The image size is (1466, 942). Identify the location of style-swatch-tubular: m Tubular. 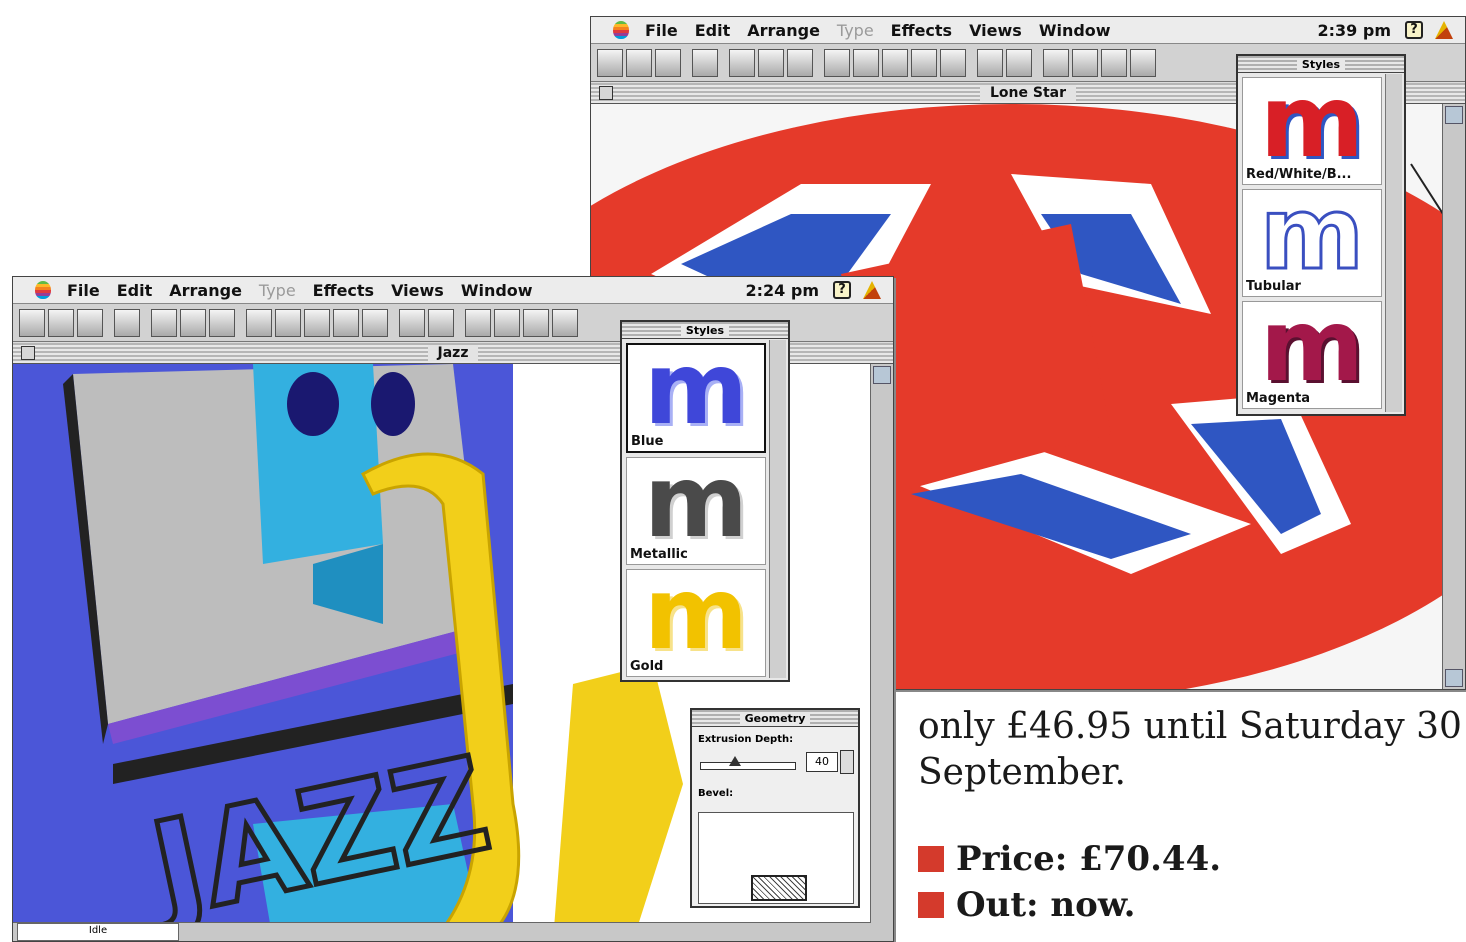
(1312, 239).